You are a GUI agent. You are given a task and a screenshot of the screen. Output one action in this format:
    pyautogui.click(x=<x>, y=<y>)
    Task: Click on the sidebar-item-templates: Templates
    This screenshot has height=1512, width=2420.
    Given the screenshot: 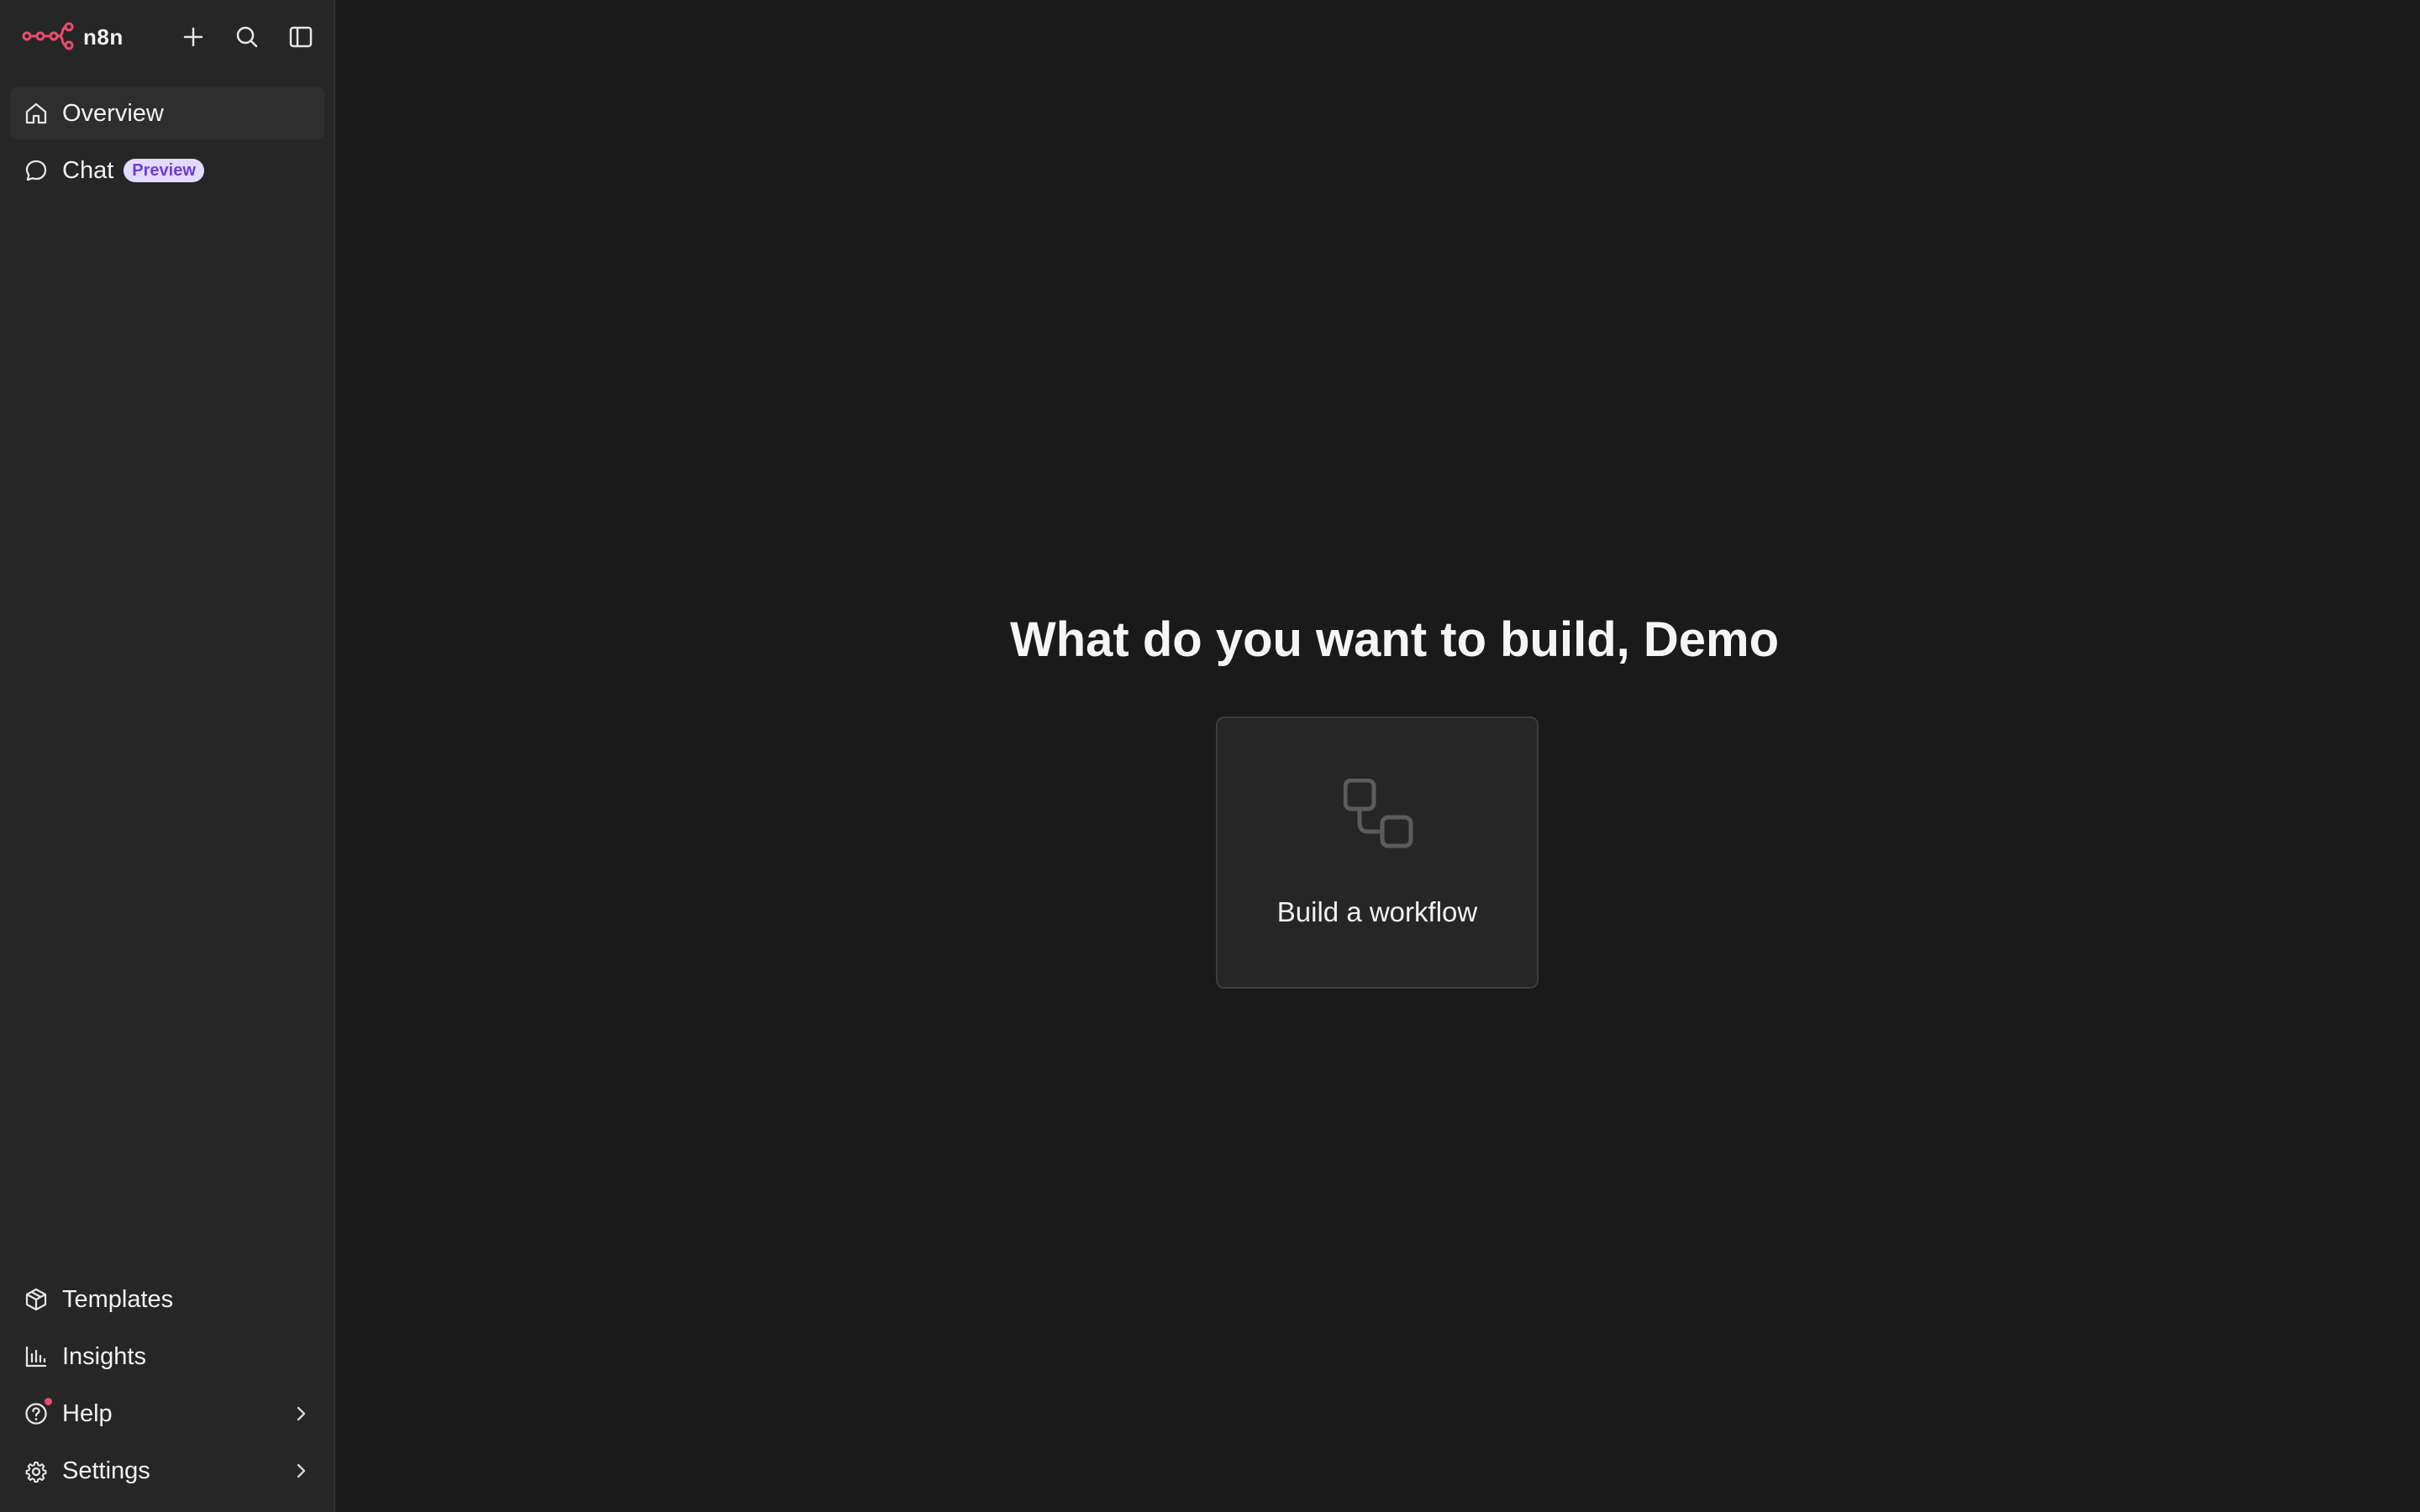 What is the action you would take?
    pyautogui.click(x=167, y=1299)
    